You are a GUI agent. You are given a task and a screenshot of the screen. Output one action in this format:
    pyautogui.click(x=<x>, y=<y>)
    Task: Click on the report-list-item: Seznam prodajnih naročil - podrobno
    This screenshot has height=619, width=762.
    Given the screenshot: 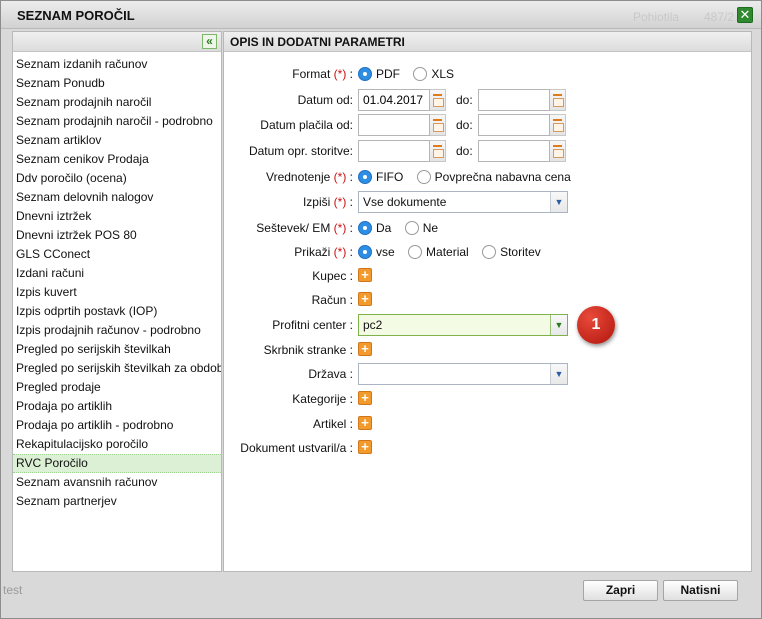 What is the action you would take?
    pyautogui.click(x=117, y=121)
    